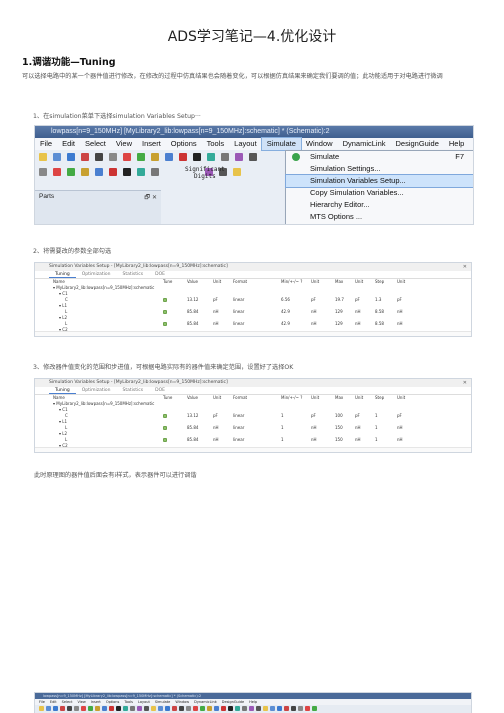 Image resolution: width=504 pixels, height=713 pixels. I want to click on panel-controls-icon: 🗗 ✕, so click(150, 198).